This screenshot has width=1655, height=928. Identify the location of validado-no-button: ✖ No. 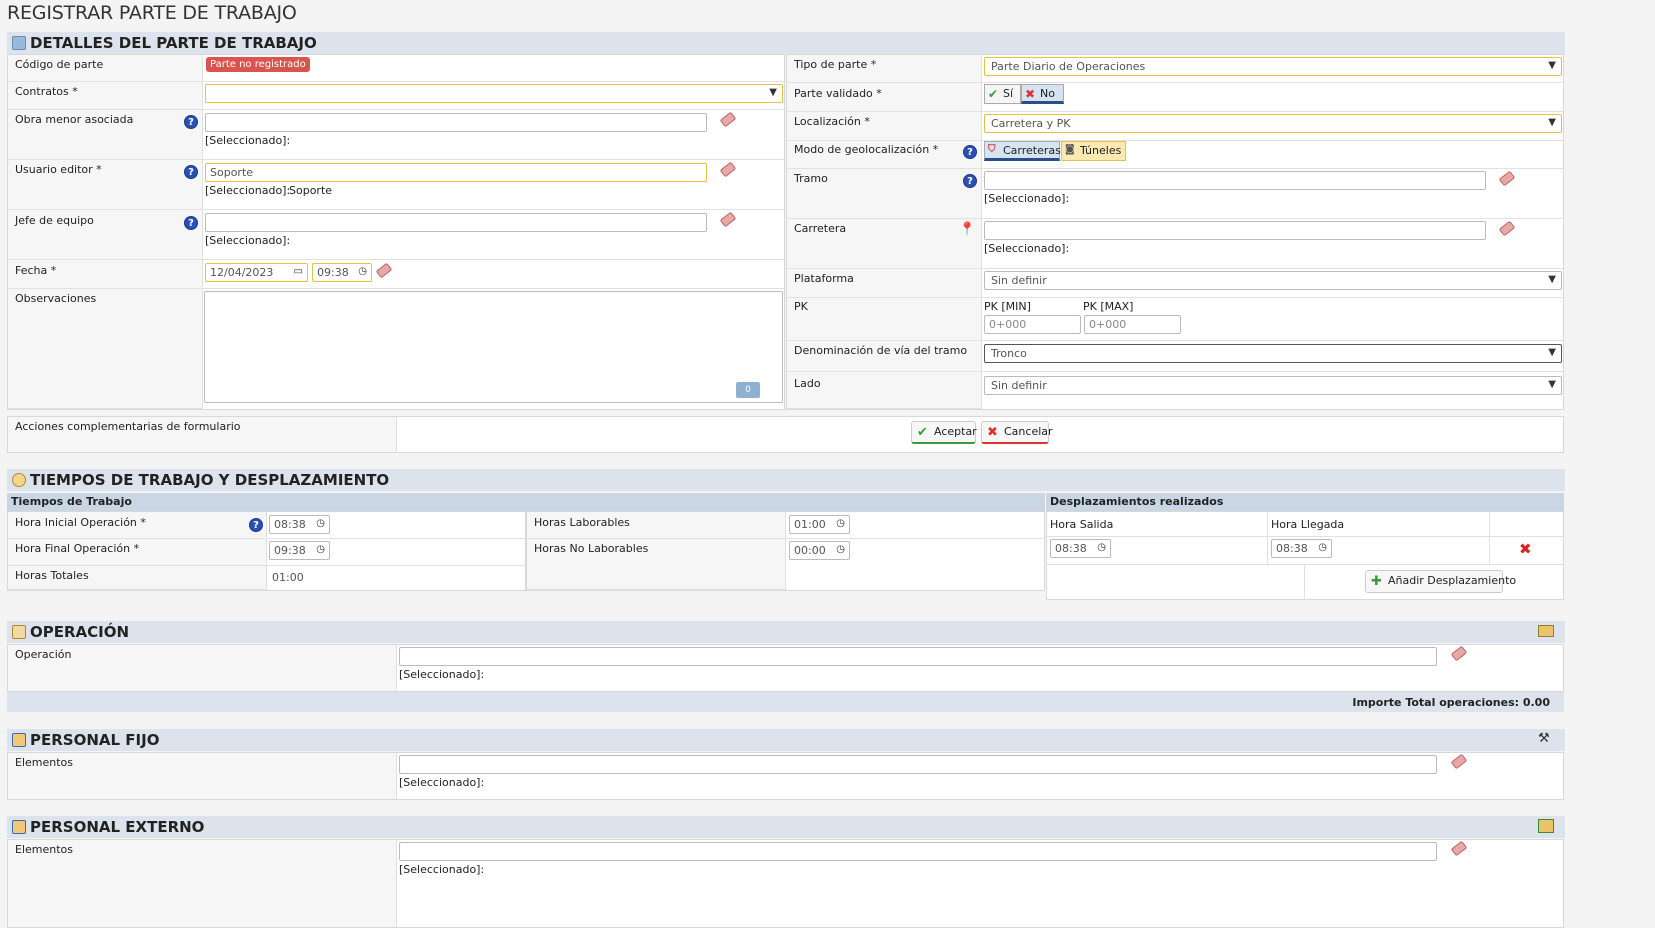
(1042, 94).